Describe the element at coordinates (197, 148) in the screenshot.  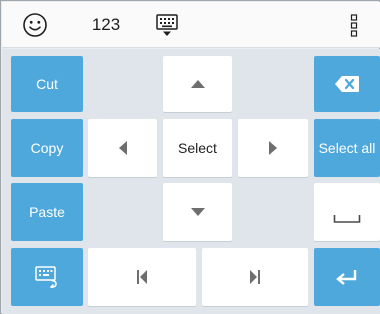
I see `select-key: Select` at that location.